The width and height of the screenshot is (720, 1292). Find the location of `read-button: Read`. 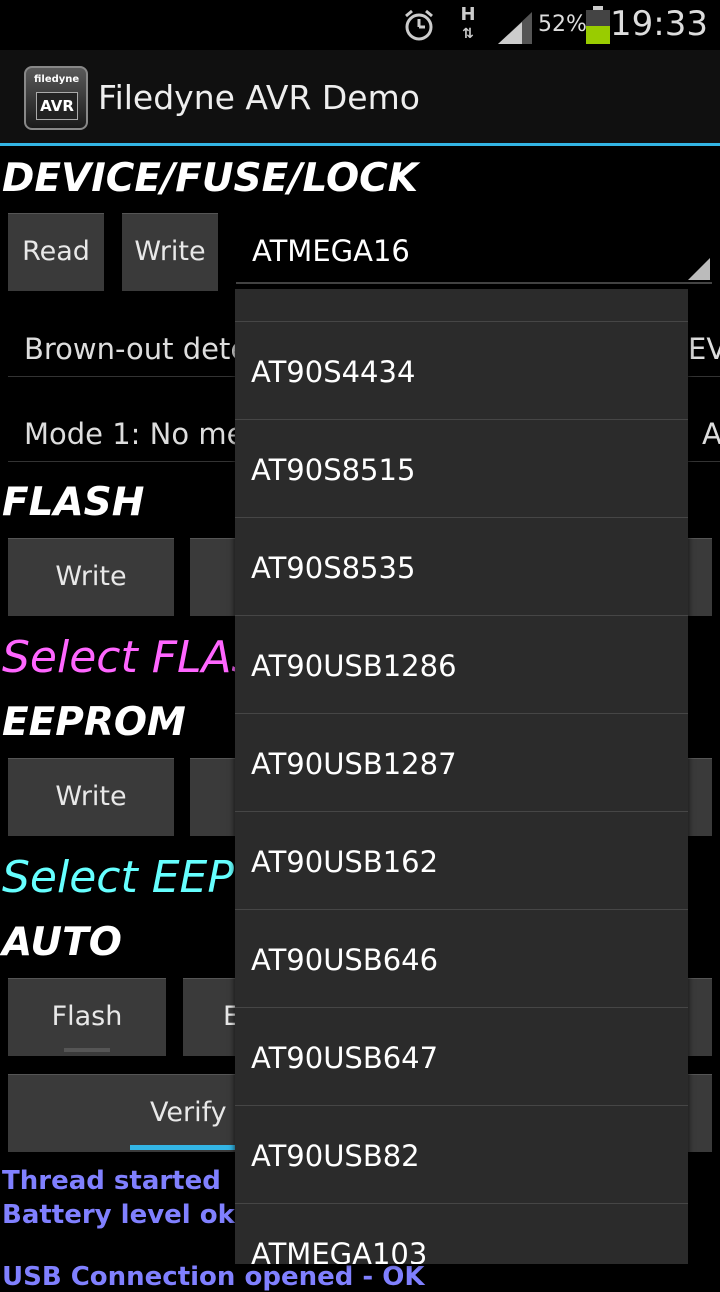

read-button: Read is located at coordinates (56, 252).